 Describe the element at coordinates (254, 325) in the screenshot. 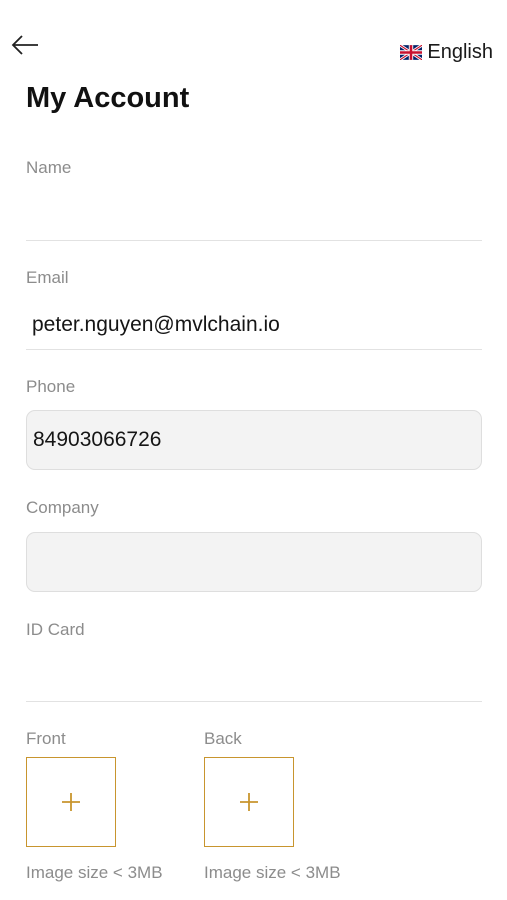

I see `email-field` at that location.